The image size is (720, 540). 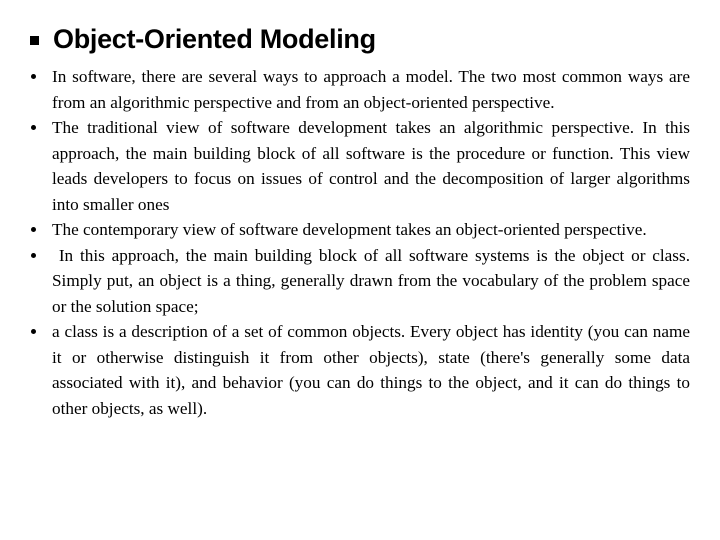 What do you see at coordinates (34, 40) in the screenshot?
I see `square-bullet-icon` at bounding box center [34, 40].